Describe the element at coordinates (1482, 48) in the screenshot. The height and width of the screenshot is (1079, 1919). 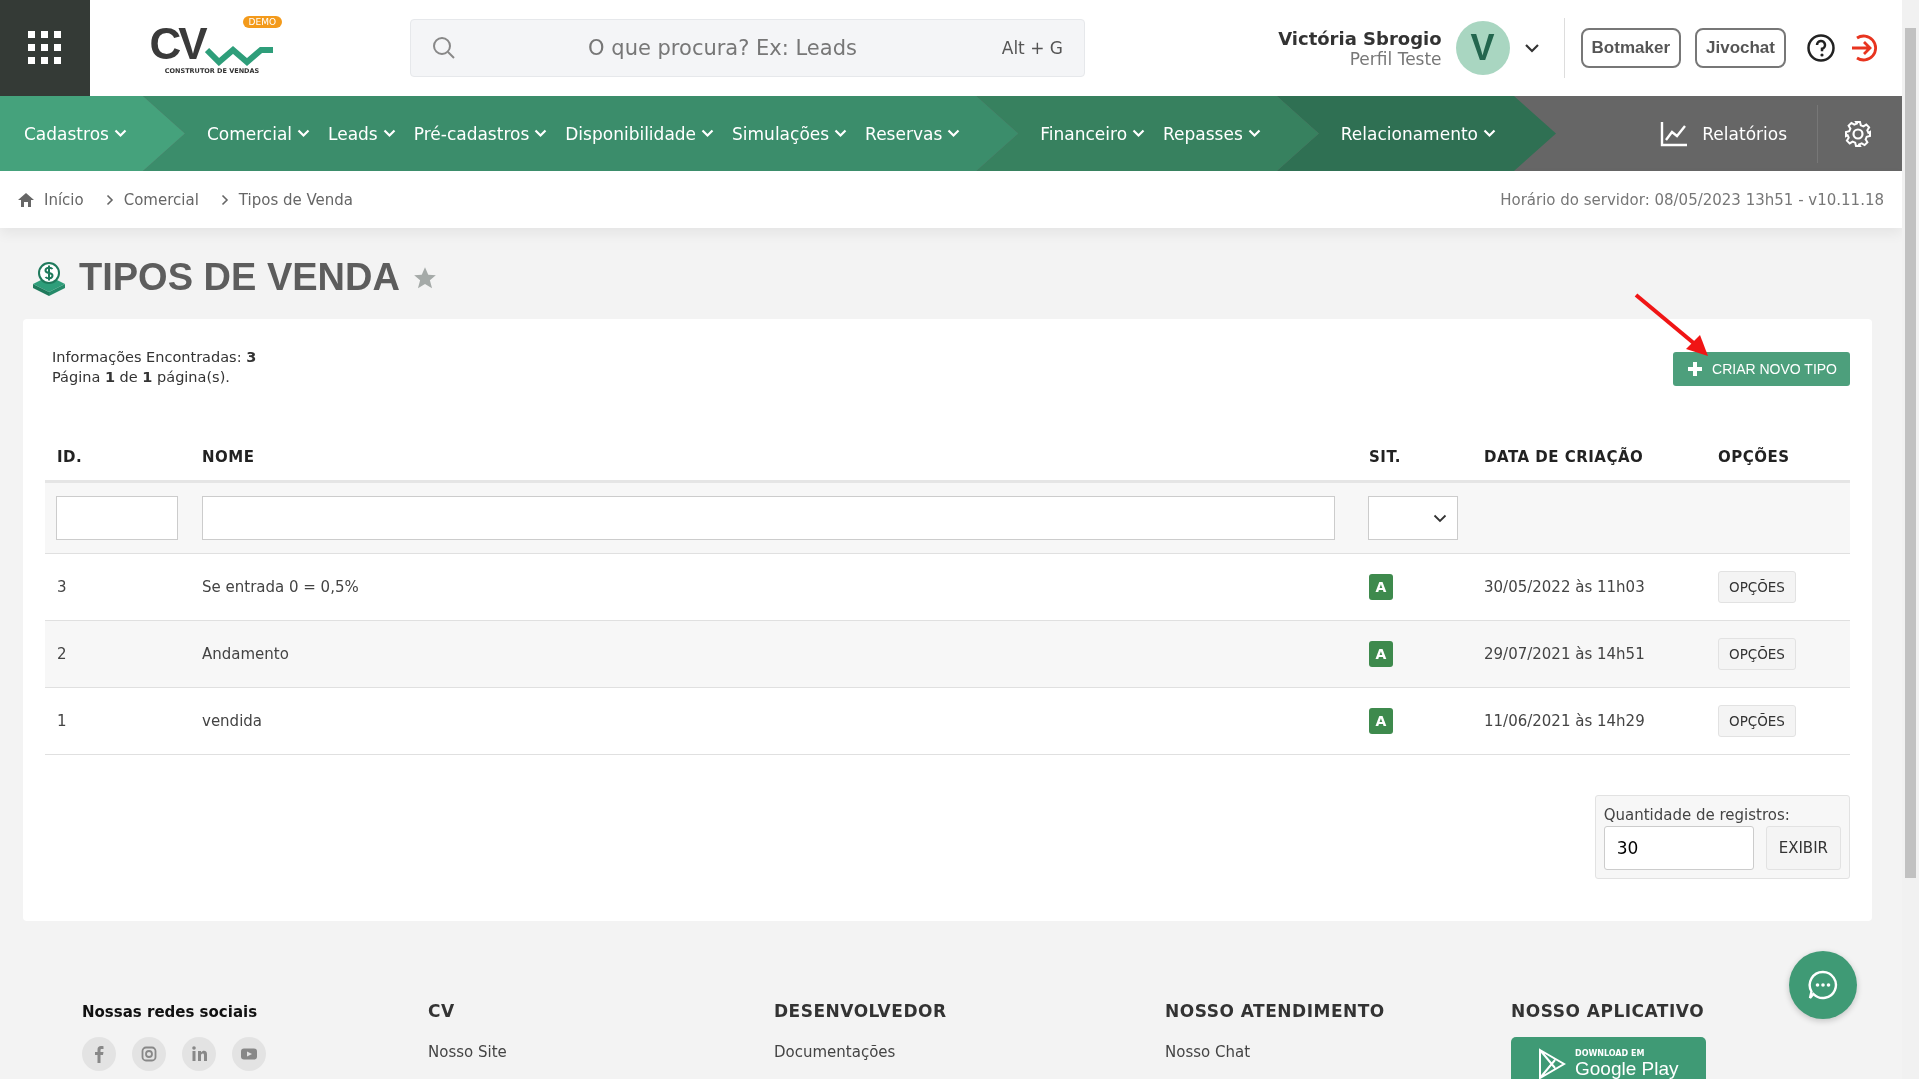
I see `user-avatar: V` at that location.